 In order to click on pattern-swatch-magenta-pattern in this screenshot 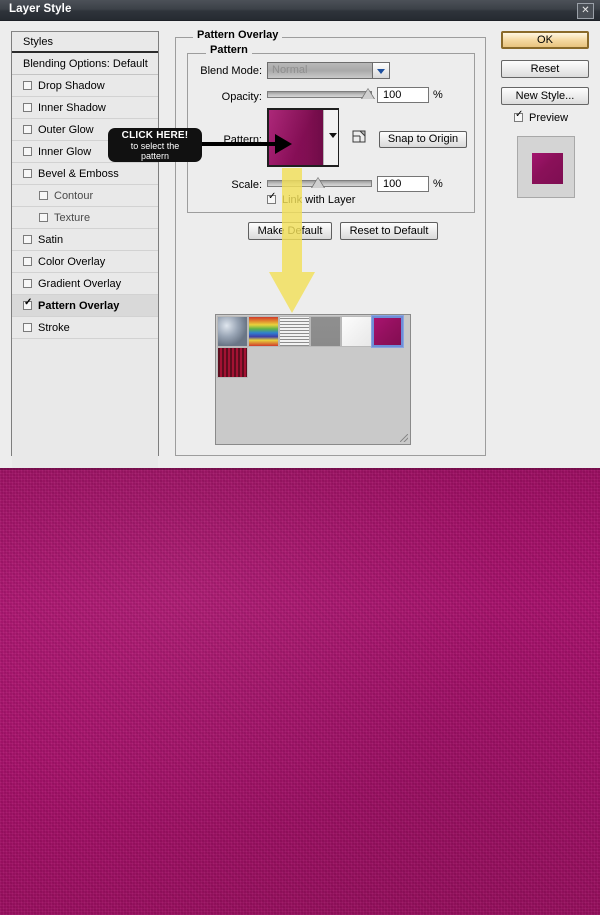, I will do `click(387, 331)`.